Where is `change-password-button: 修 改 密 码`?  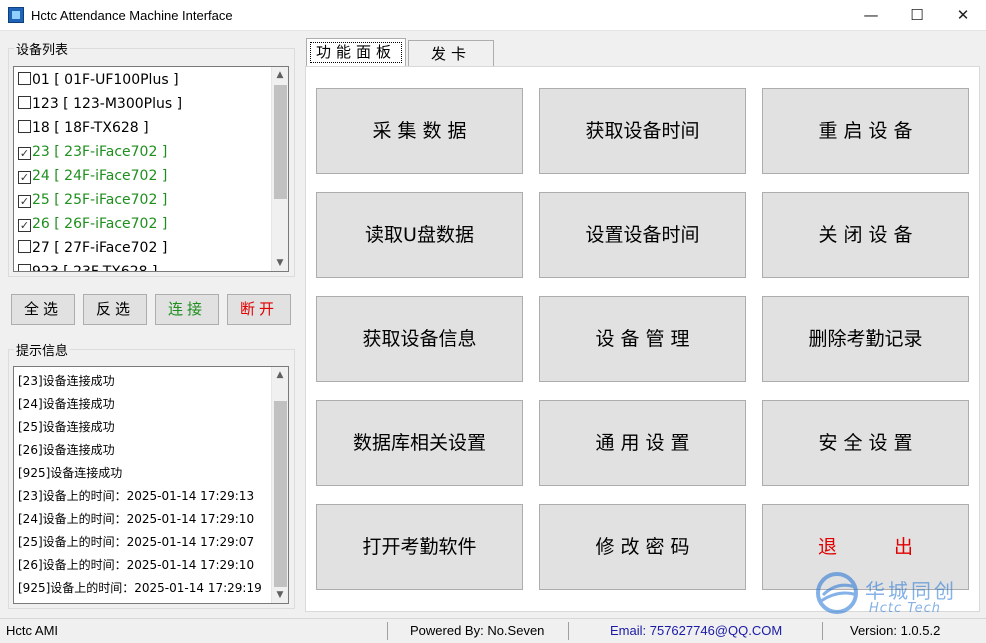
change-password-button: 修 改 密 码 is located at coordinates (642, 547).